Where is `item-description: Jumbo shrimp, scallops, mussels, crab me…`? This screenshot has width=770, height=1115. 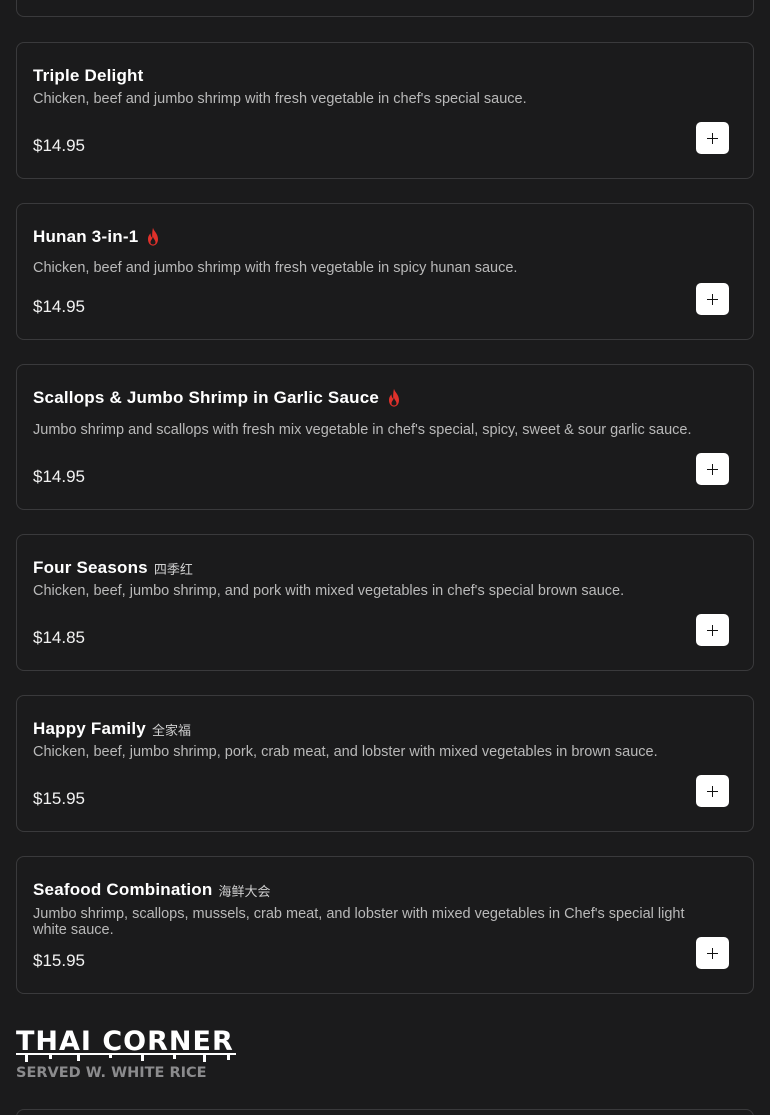 item-description: Jumbo shrimp, scallops, mussels, crab me… is located at coordinates (359, 922).